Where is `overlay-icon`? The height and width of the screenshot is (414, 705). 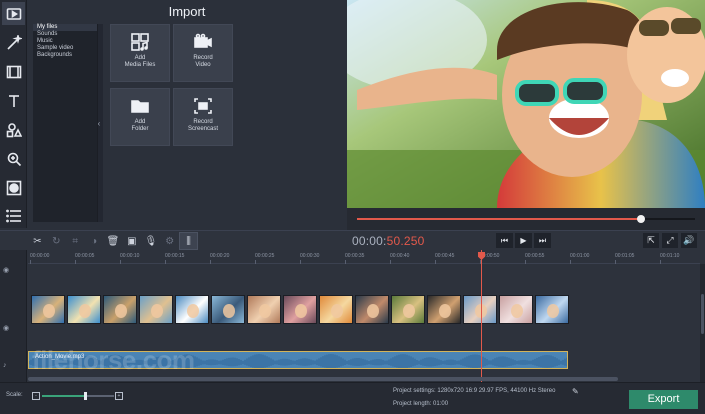
overlay-icon is located at coordinates (13, 187).